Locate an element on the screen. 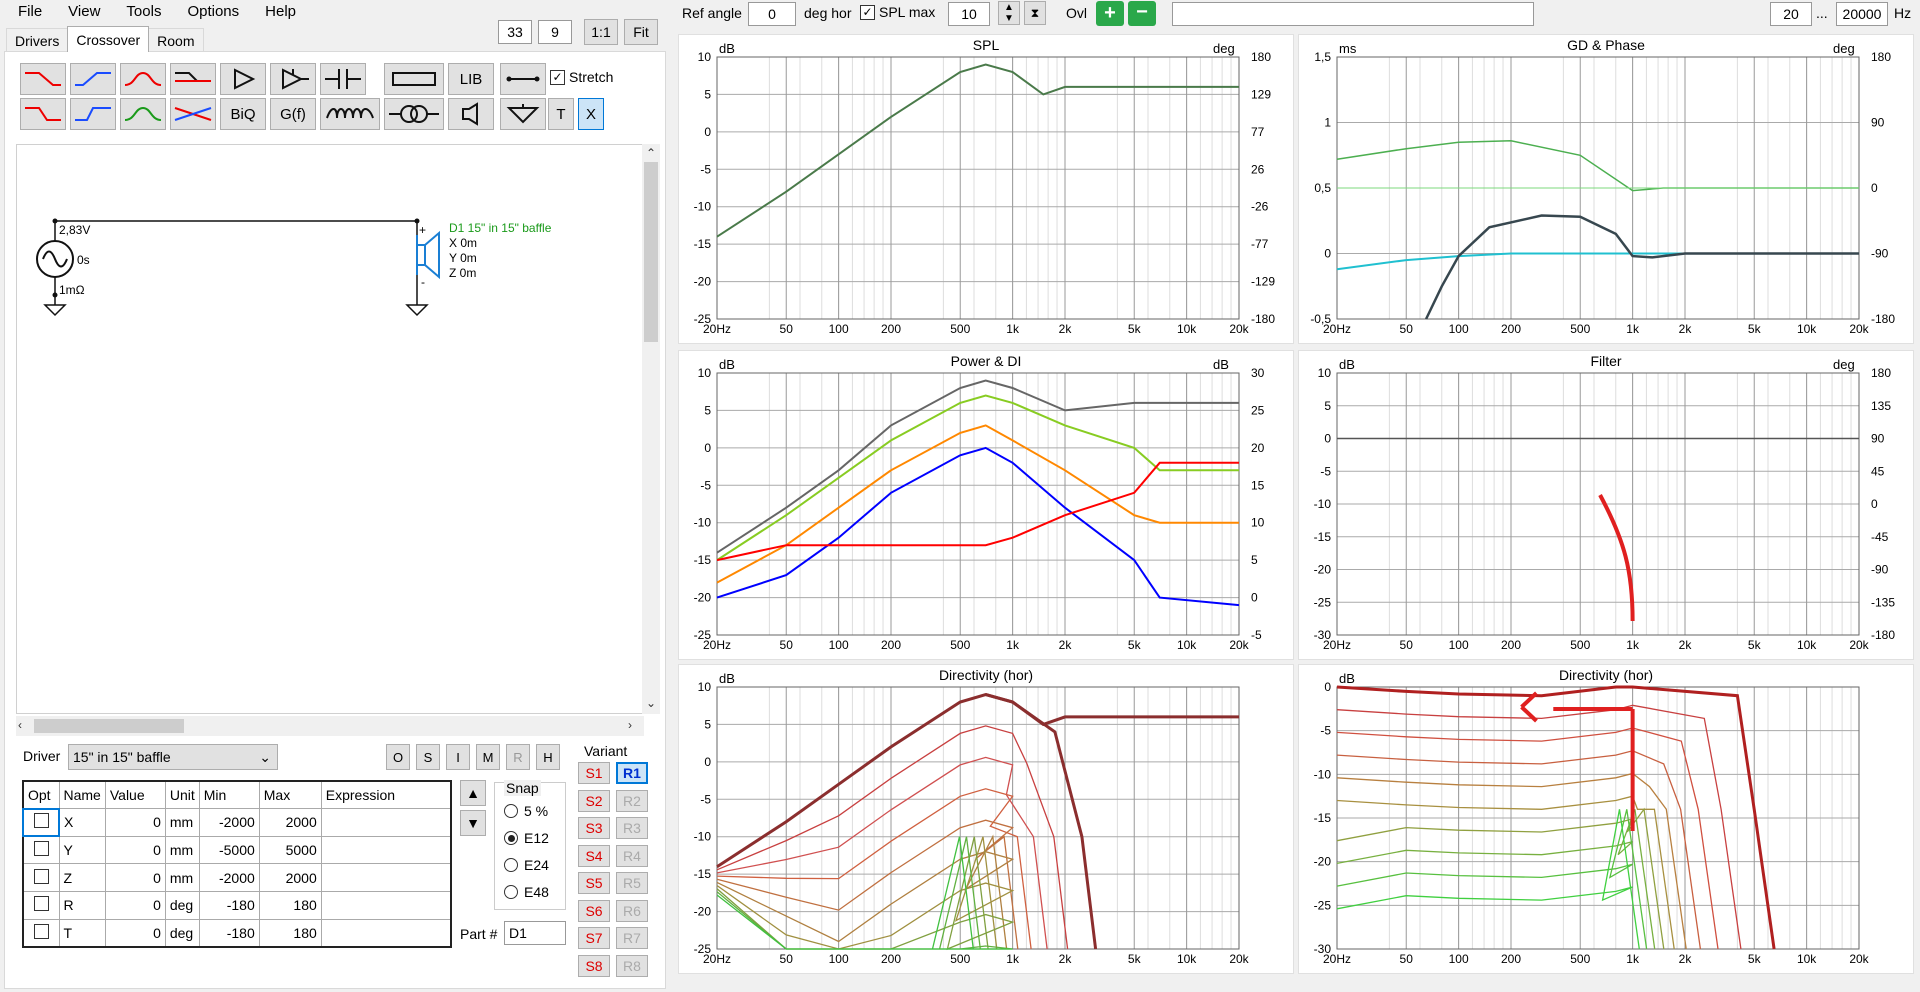 Image resolution: width=1920 pixels, height=992 pixels. table-row: T 0 deg -180 180 is located at coordinates (237, 933).